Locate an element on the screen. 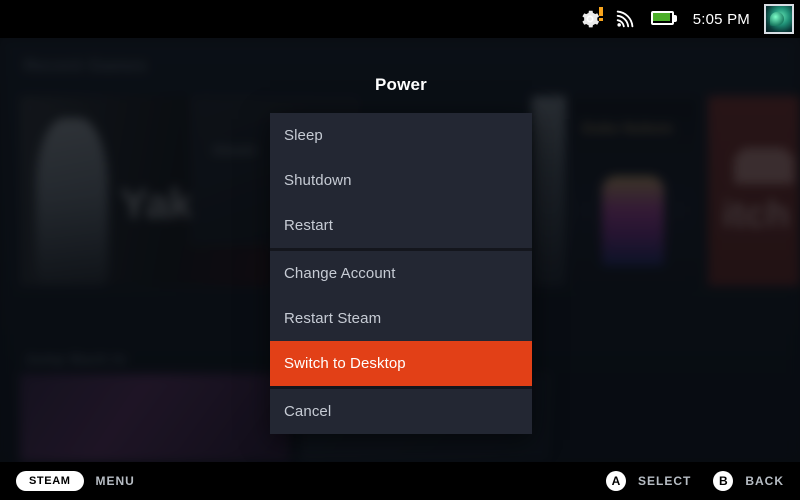 The height and width of the screenshot is (500, 800). menu-hint-label: MENU is located at coordinates (115, 481).